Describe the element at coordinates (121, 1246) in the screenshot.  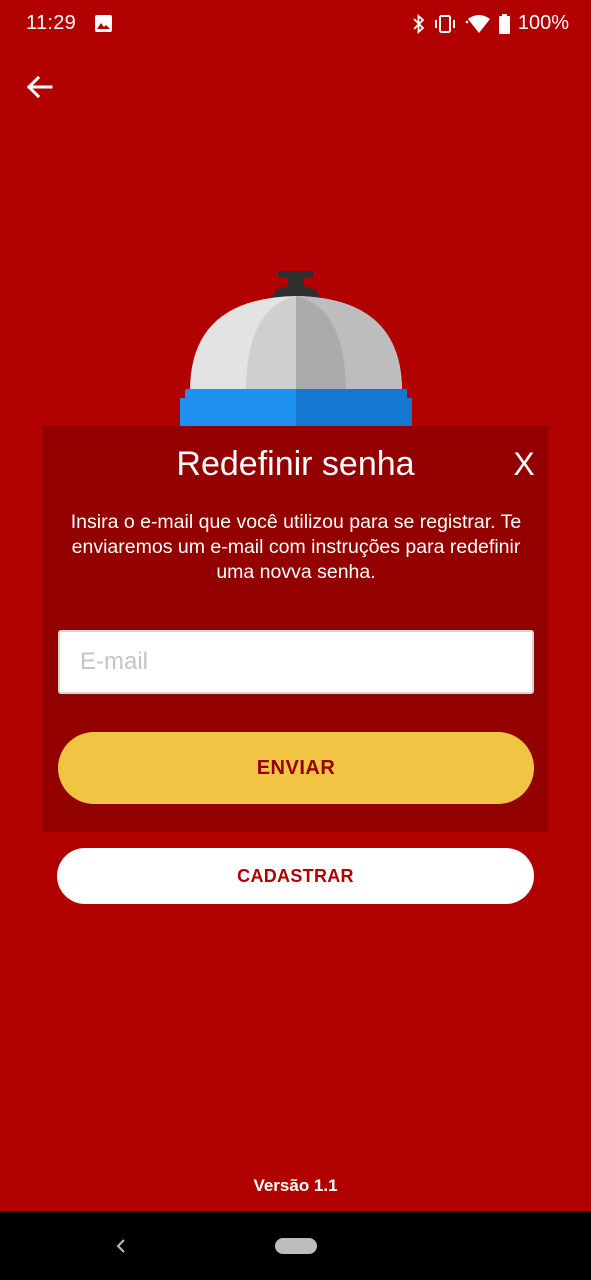
I see `chevron-left-icon` at that location.